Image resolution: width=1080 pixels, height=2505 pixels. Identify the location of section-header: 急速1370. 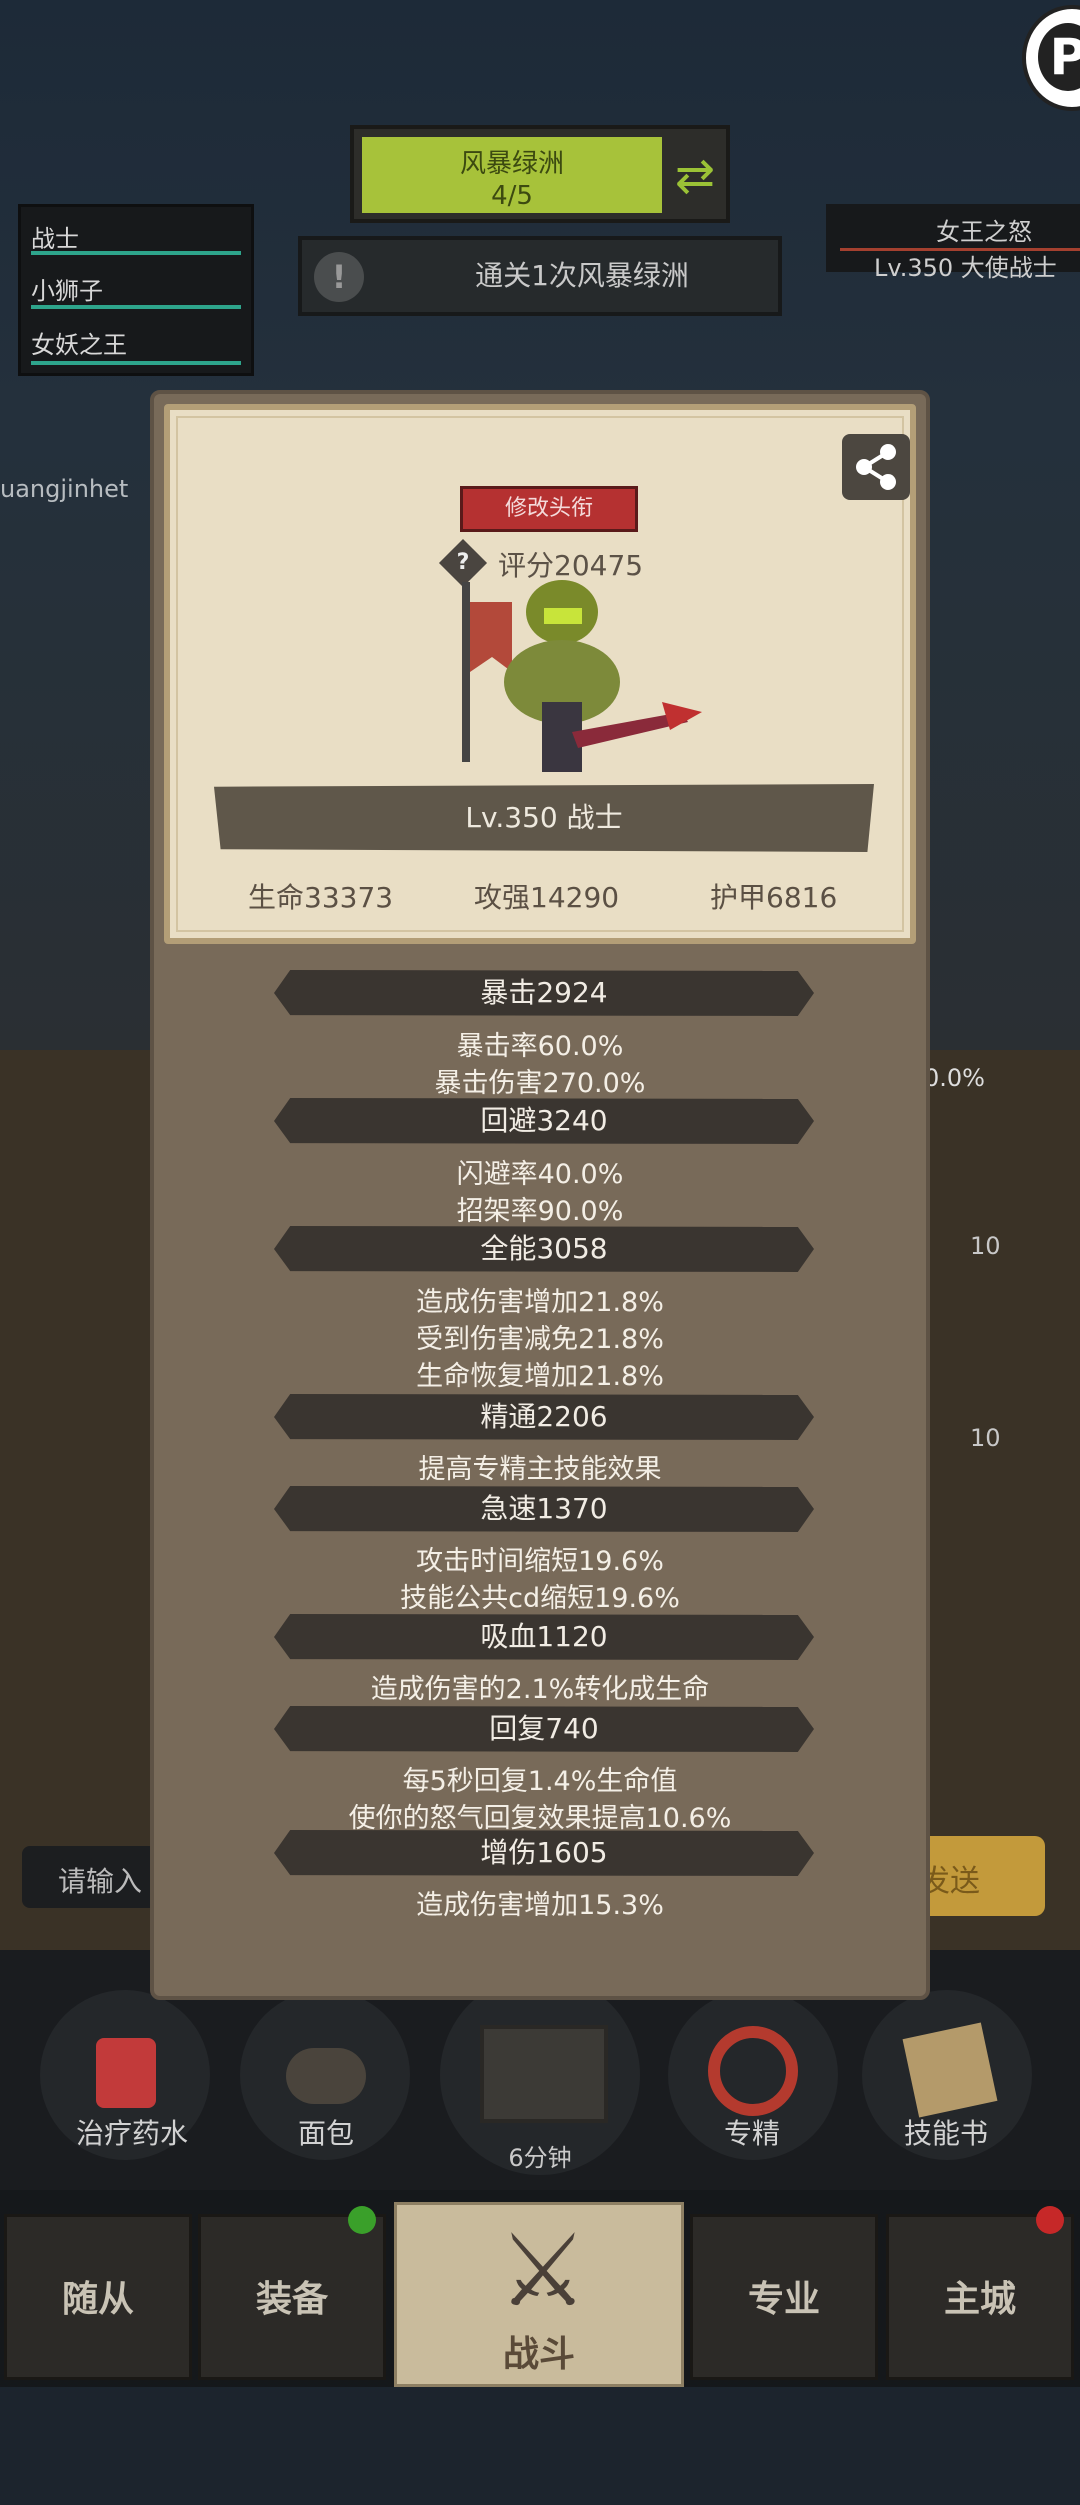
(544, 1509).